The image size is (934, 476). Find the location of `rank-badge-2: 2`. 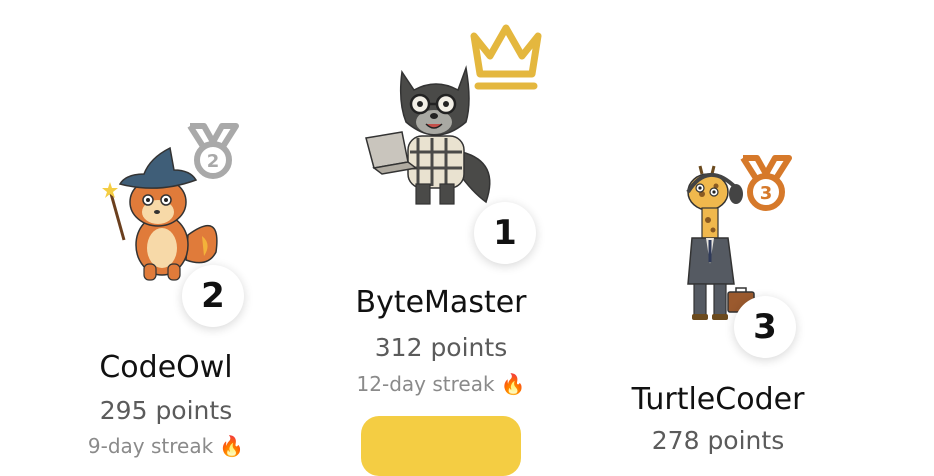

rank-badge-2: 2 is located at coordinates (213, 296).